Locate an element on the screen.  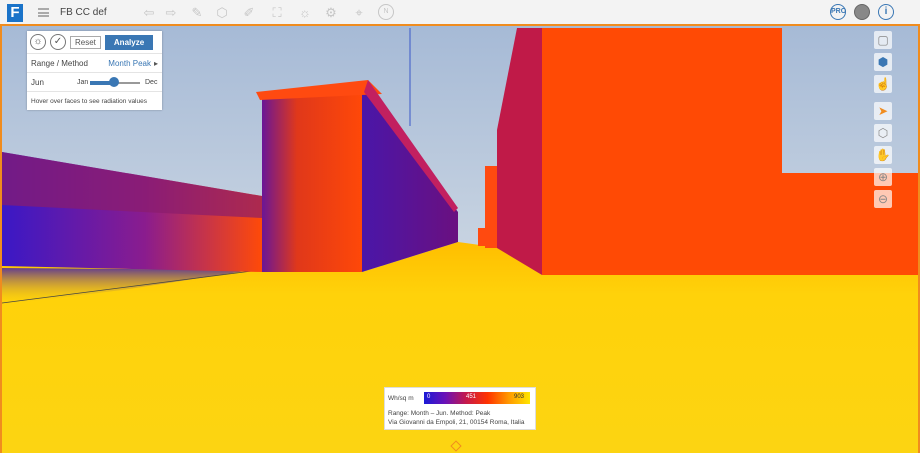
menu-icon is located at coordinates (43, 12).